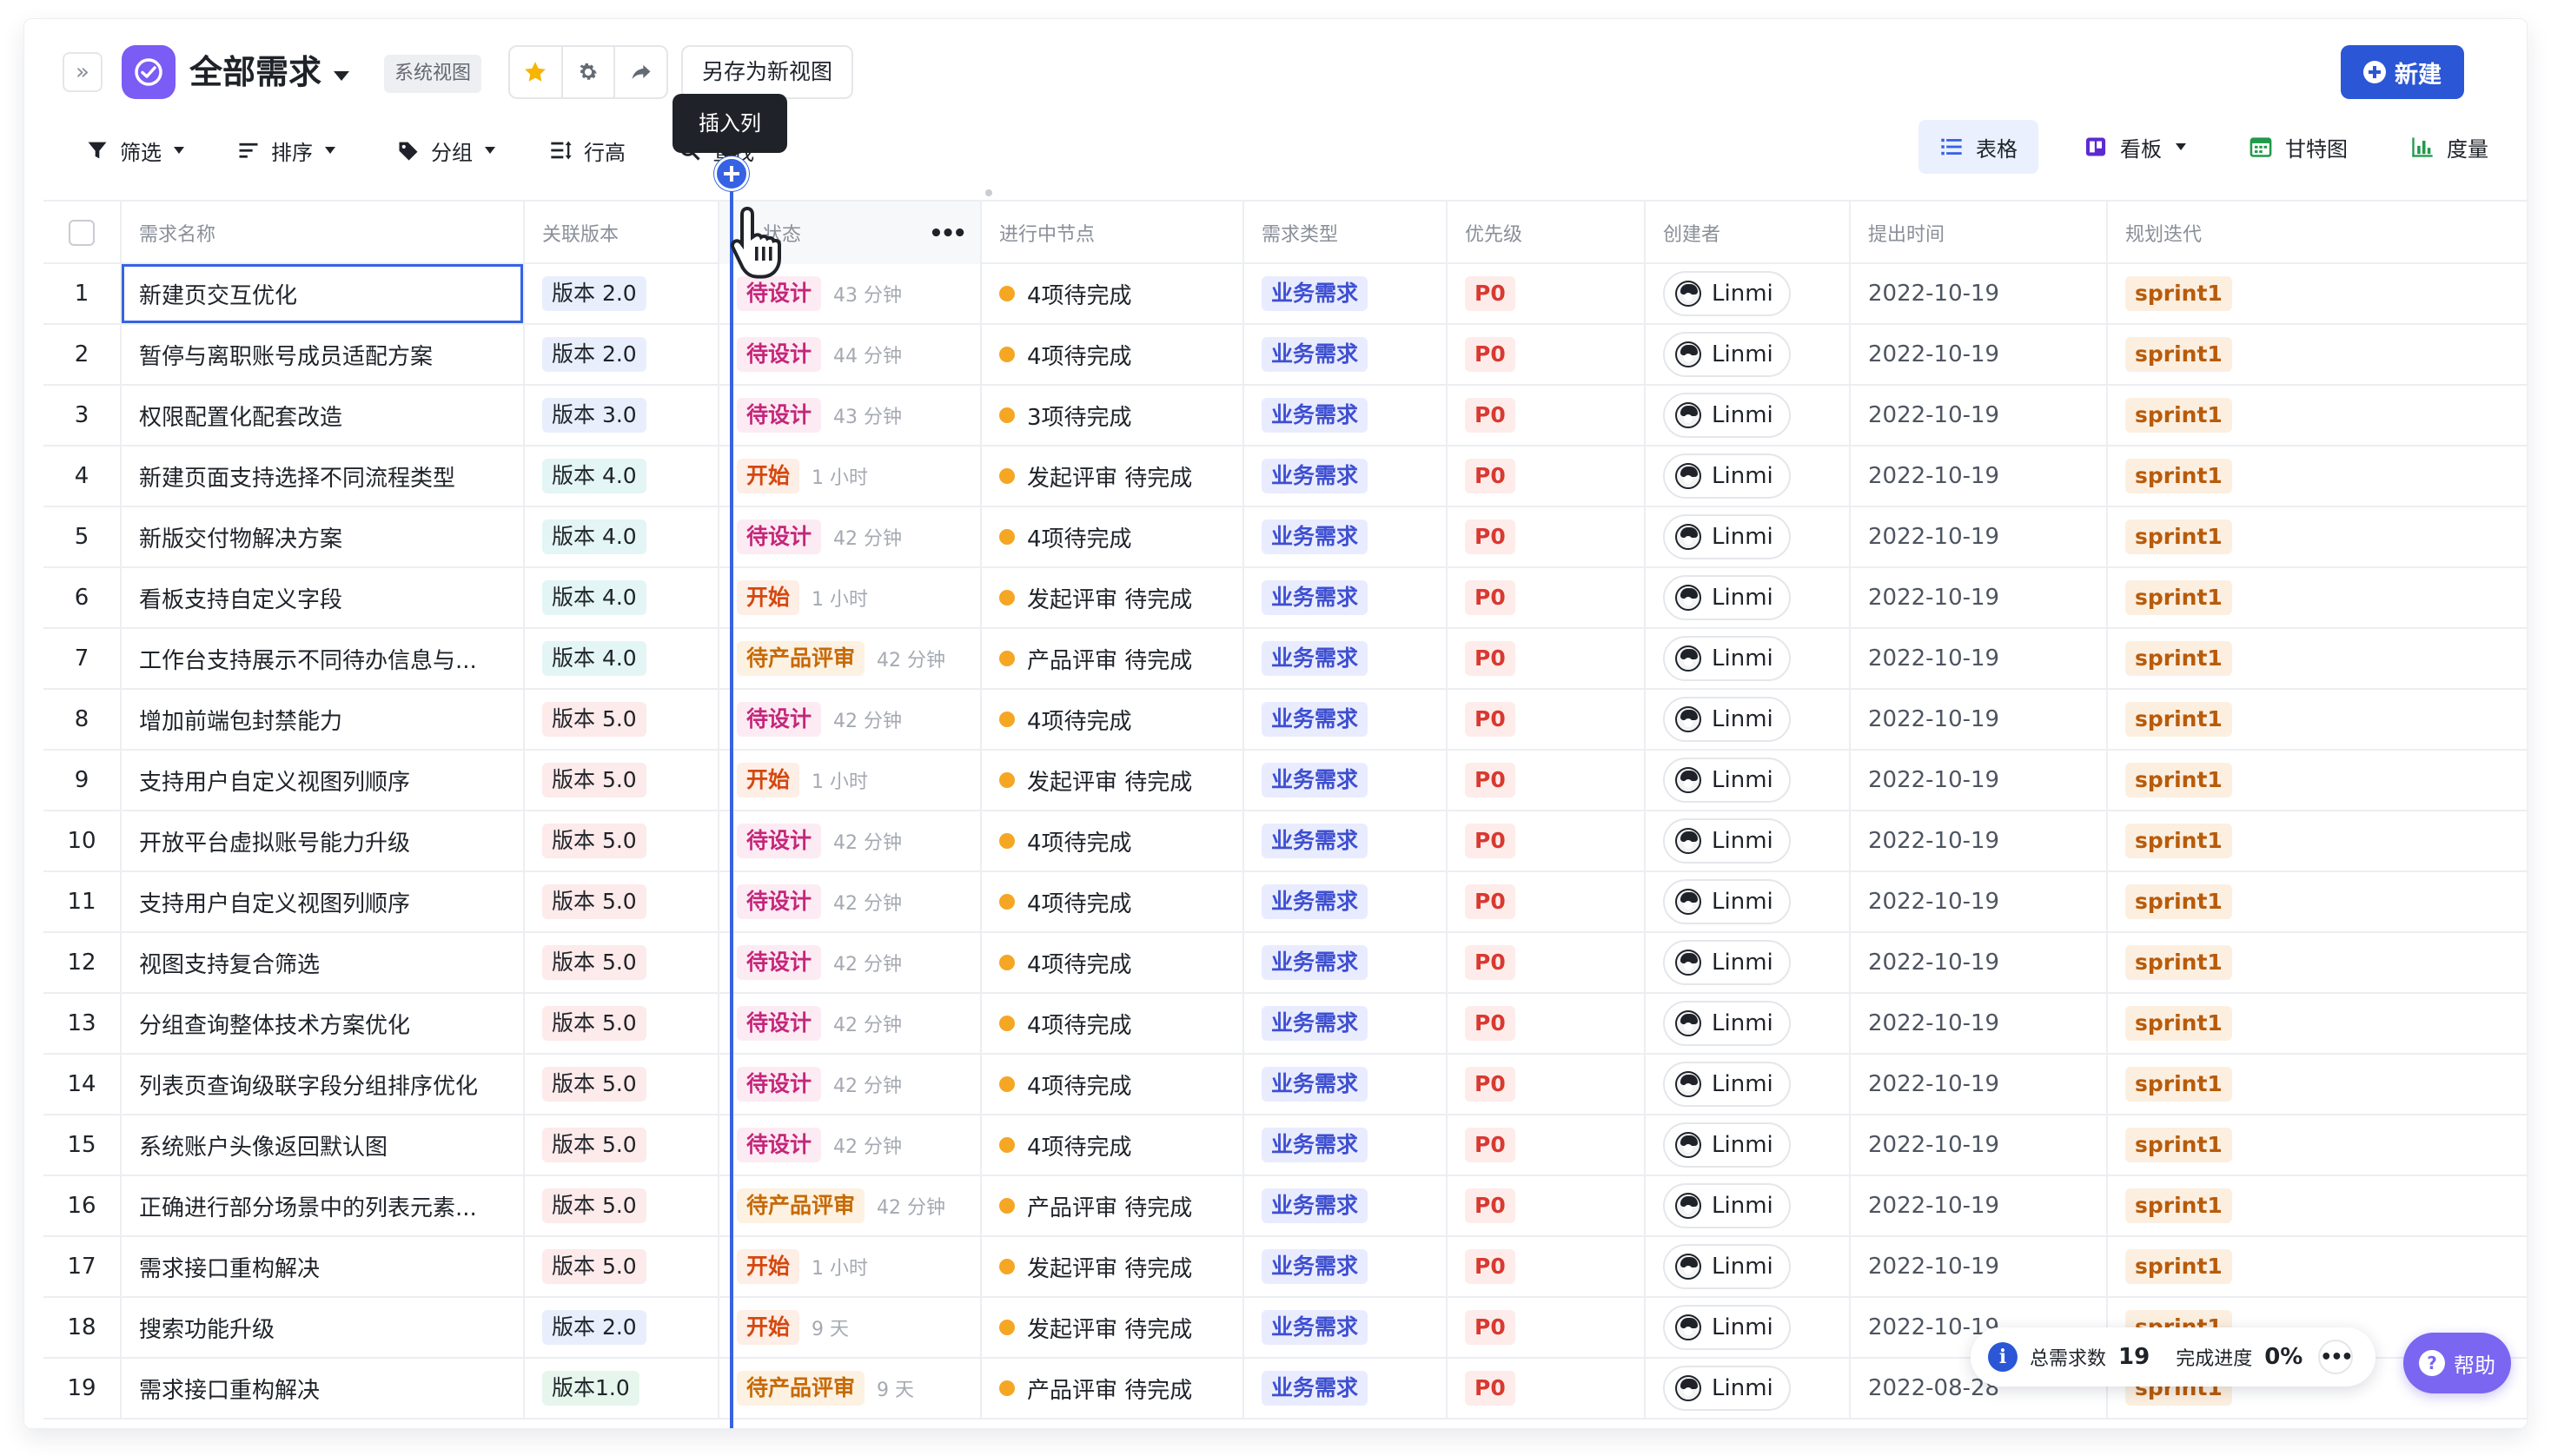 The height and width of the screenshot is (1456, 2551). I want to click on row-height-button: 行高, so click(587, 150).